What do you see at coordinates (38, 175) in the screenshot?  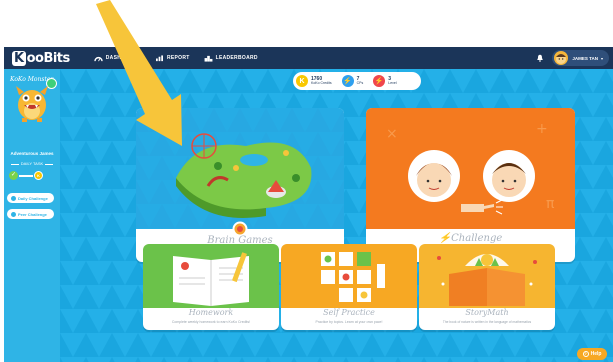 I see `coin-icon: K` at bounding box center [38, 175].